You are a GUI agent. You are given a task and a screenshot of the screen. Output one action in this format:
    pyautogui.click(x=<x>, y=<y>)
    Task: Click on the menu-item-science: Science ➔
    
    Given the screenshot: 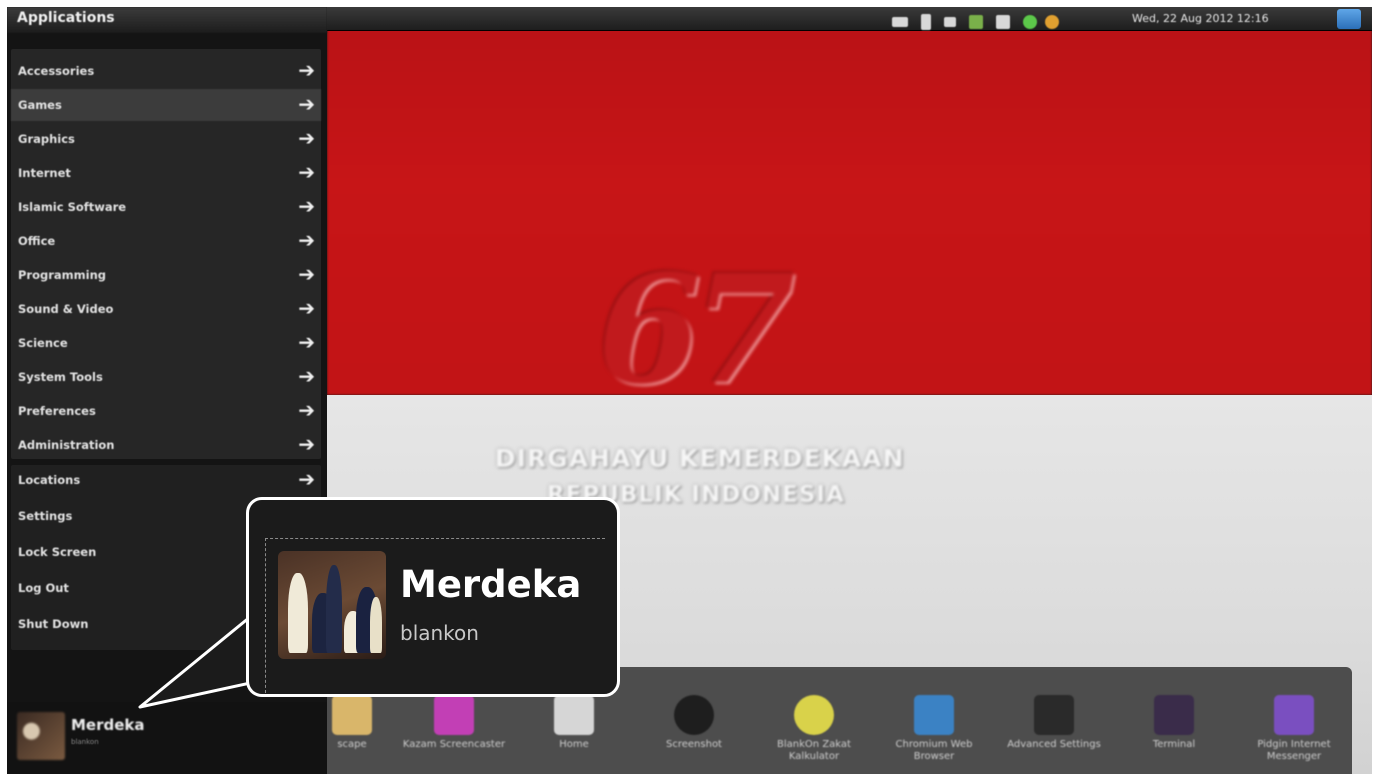 What is the action you would take?
    pyautogui.click(x=166, y=343)
    